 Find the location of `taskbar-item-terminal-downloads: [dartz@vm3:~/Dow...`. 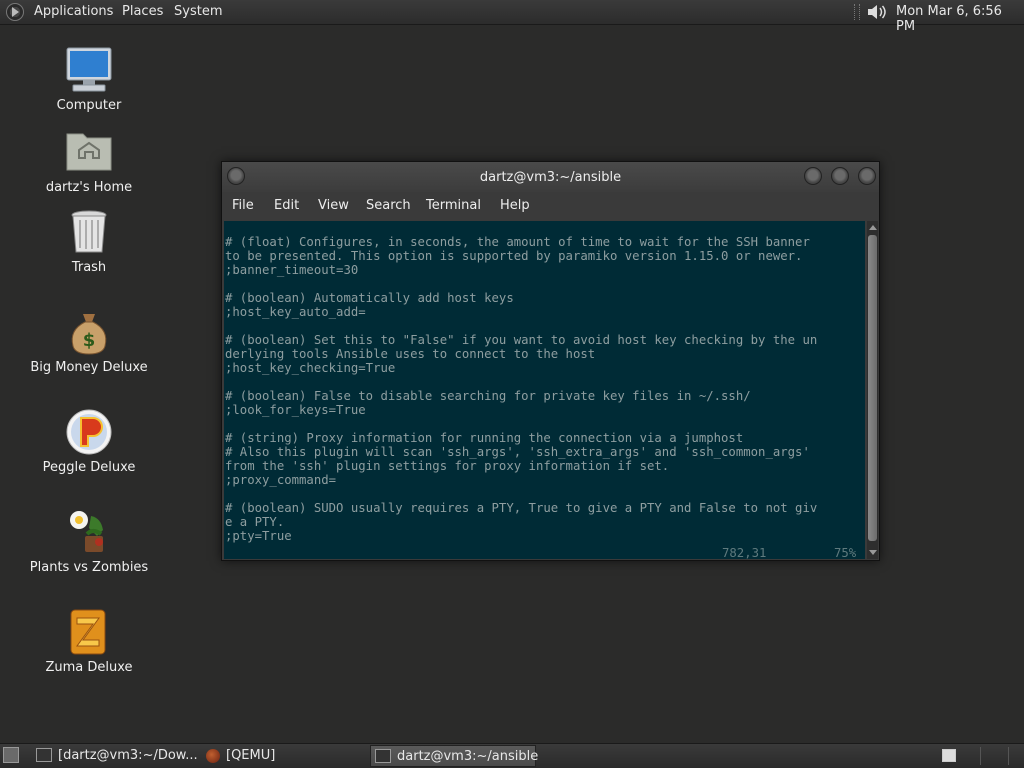

taskbar-item-terminal-downloads: [dartz@vm3:~/Dow... is located at coordinates (117, 756).